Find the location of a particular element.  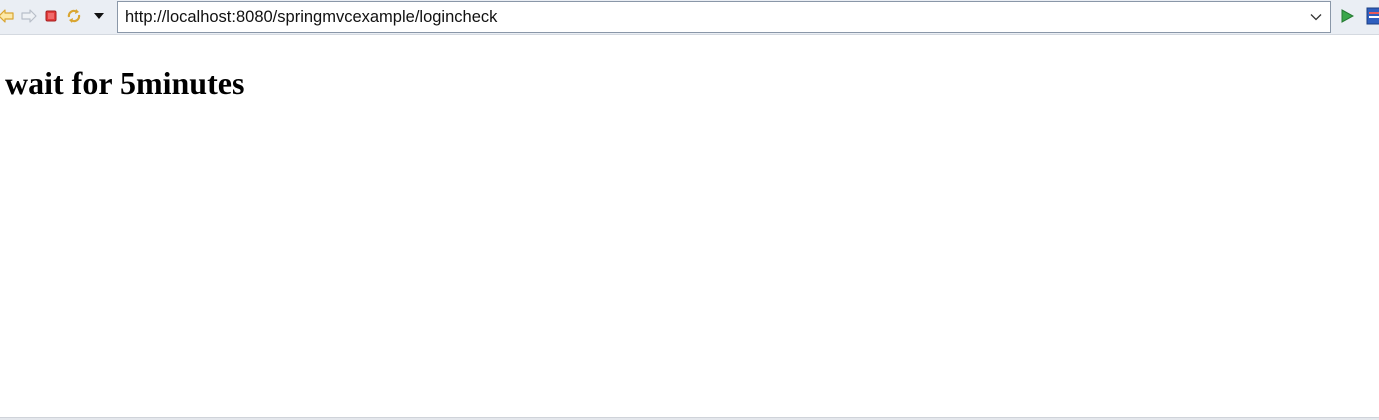

forward-button is located at coordinates (29, 16).